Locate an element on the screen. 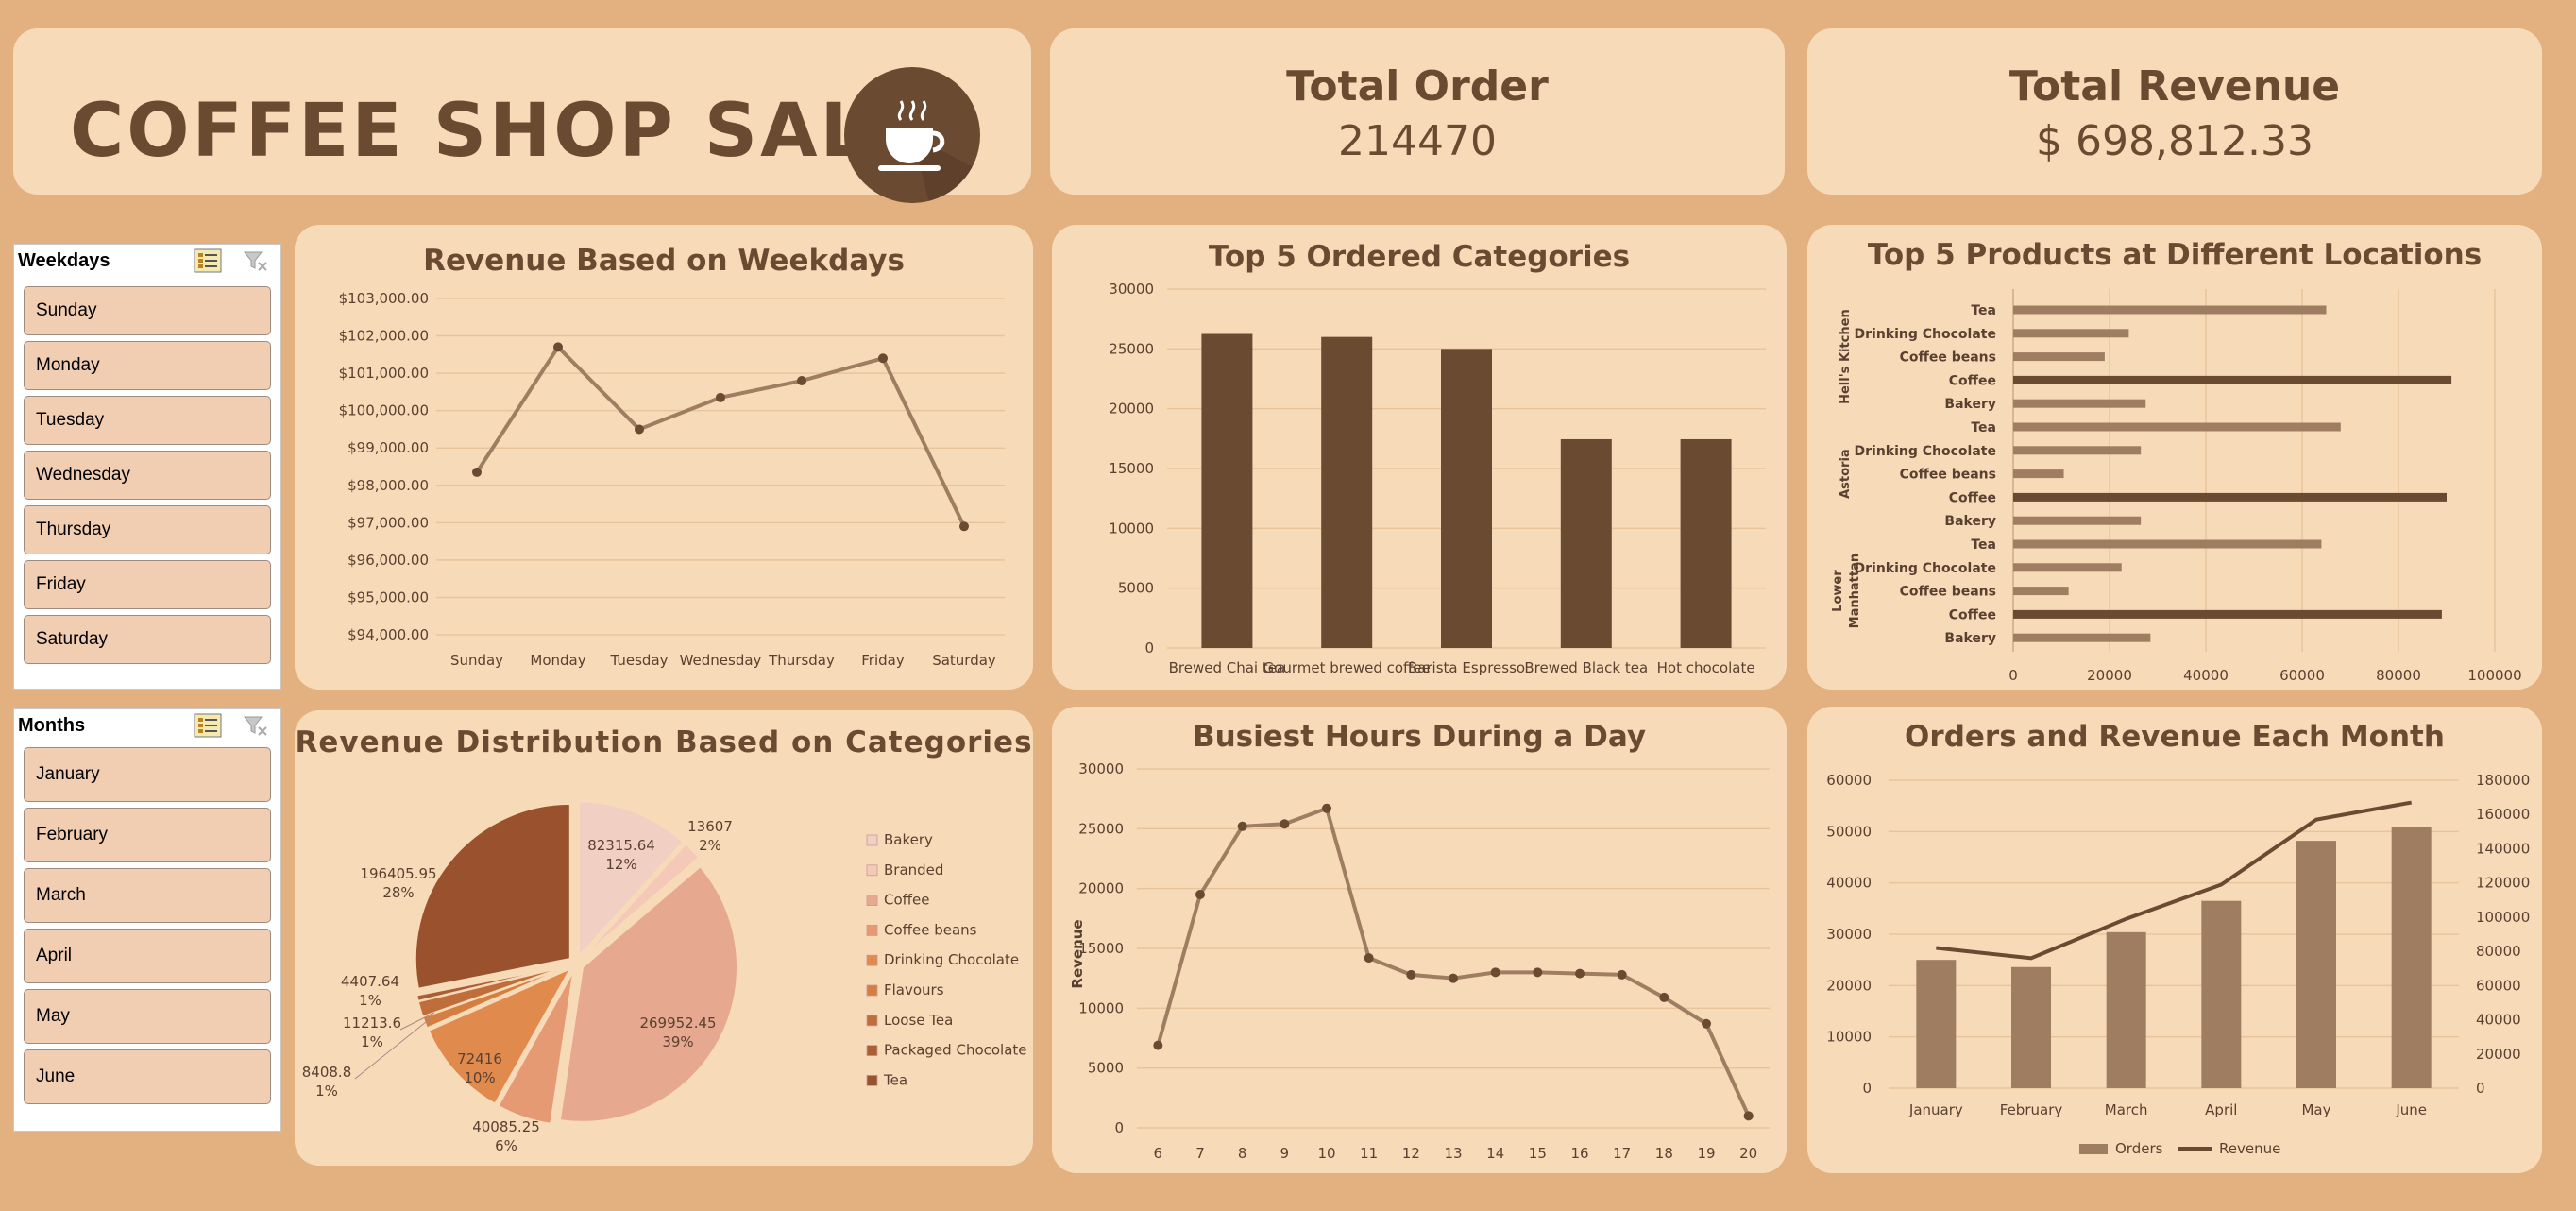 This screenshot has height=1211, width=2576. legend-label: Loose Tea is located at coordinates (918, 1020).